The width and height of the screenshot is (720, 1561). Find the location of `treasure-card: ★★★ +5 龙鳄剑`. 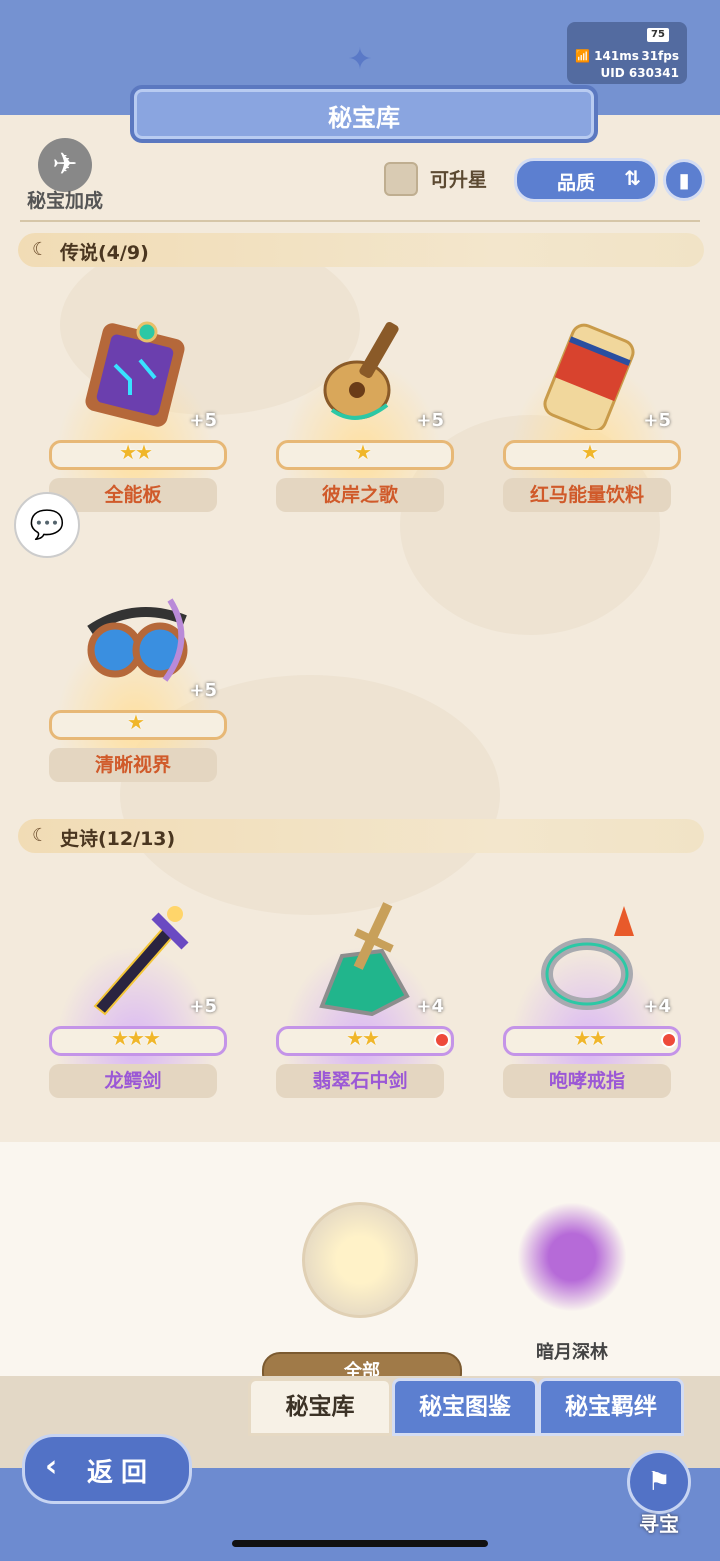

treasure-card: ★★★ +5 龙鳄剑 is located at coordinates (135, 991).